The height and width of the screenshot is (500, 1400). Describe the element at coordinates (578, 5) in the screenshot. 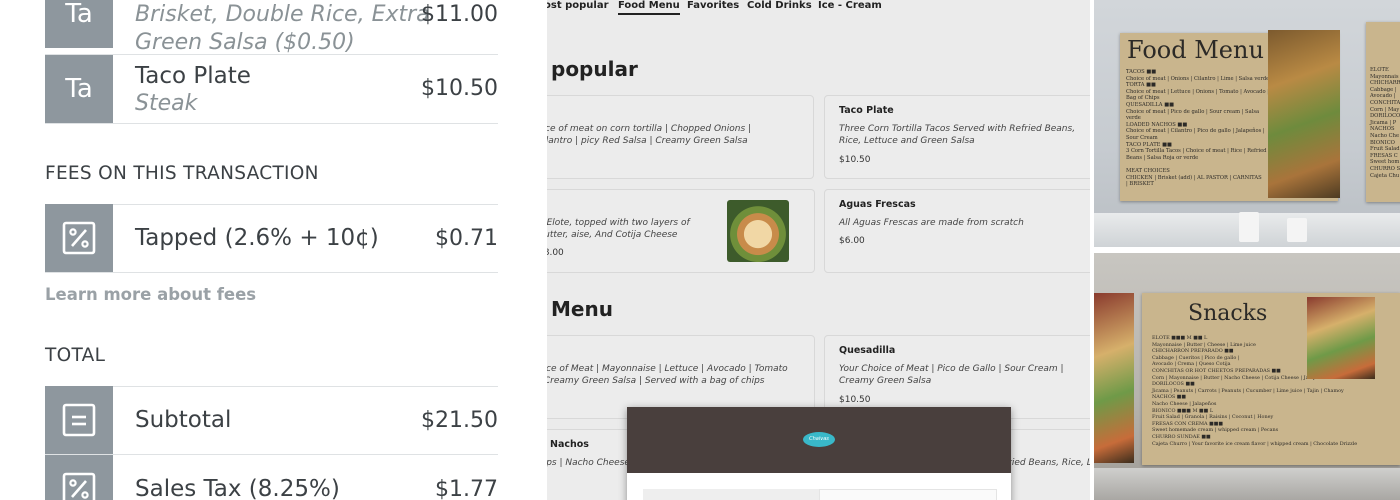

I see `nav-most-popular: ost popular` at that location.